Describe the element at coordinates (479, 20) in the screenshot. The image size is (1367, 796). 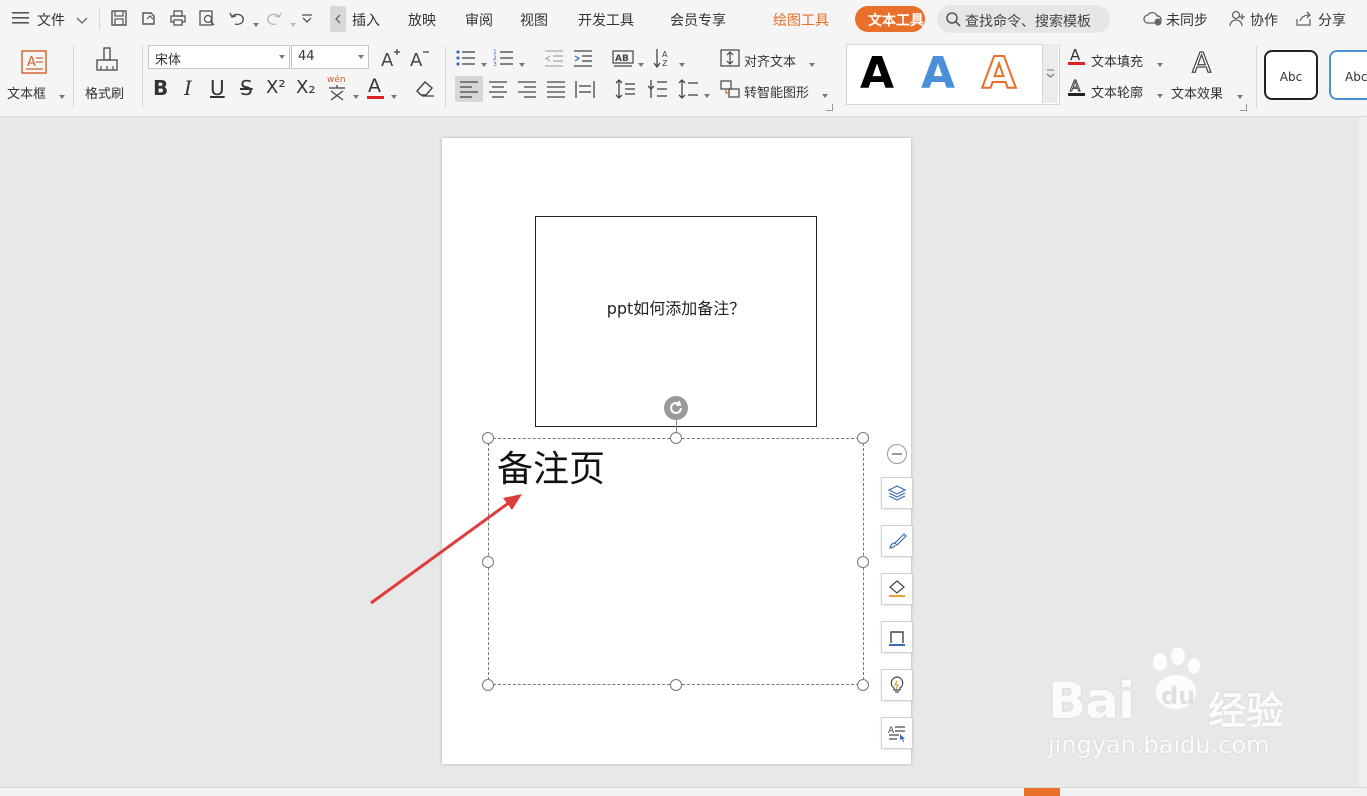
I see `tab-review: 审阅` at that location.